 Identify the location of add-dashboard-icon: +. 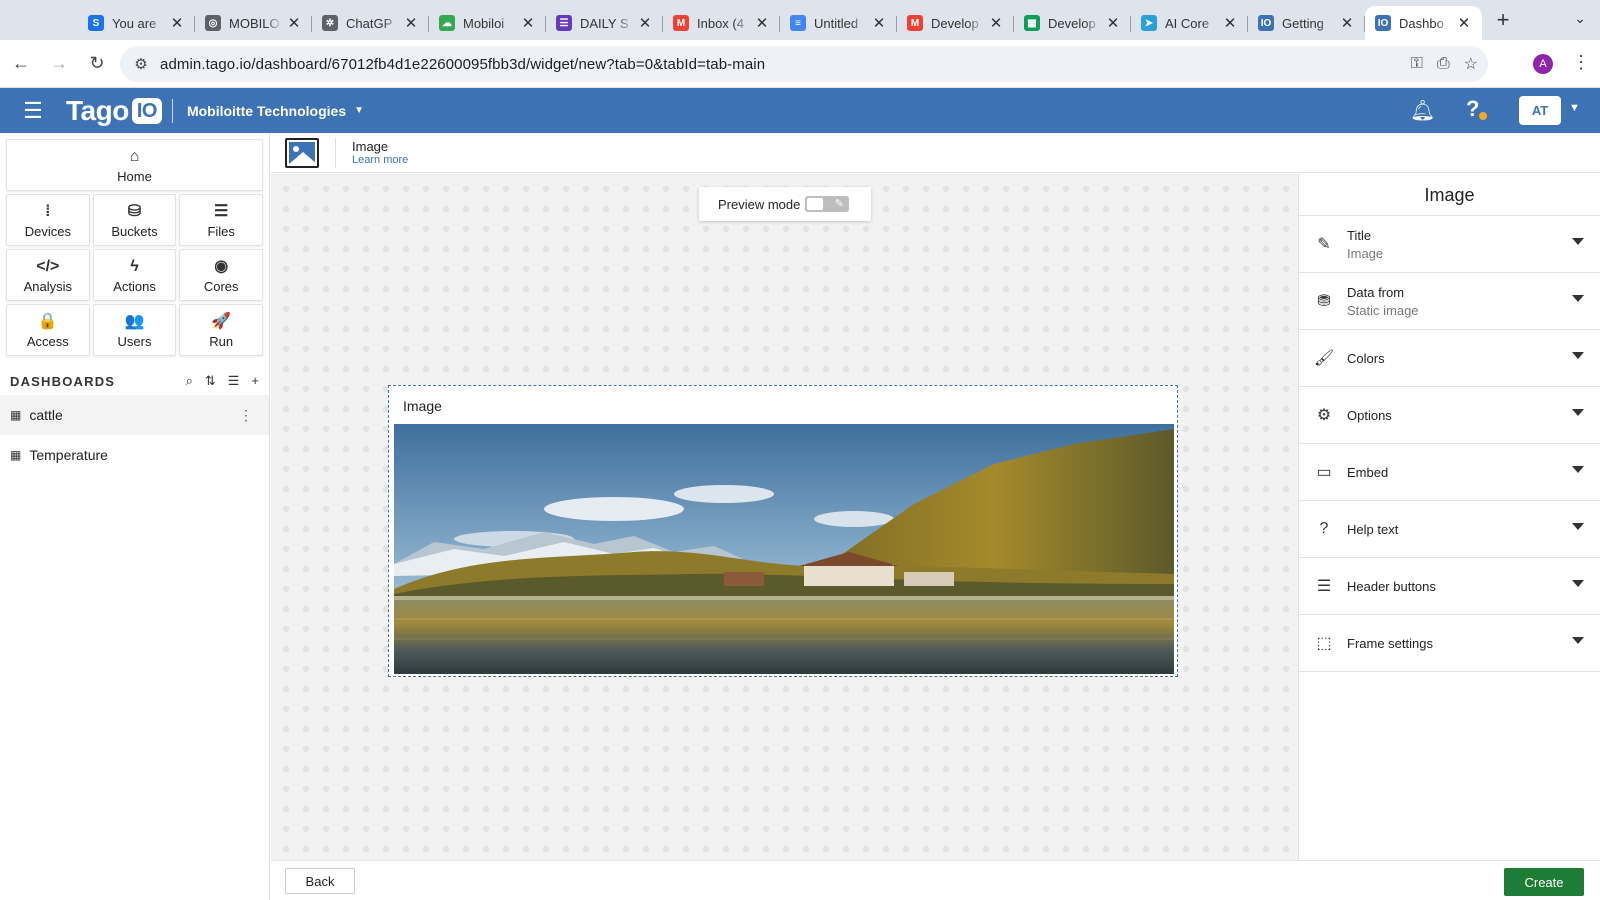
(255, 381).